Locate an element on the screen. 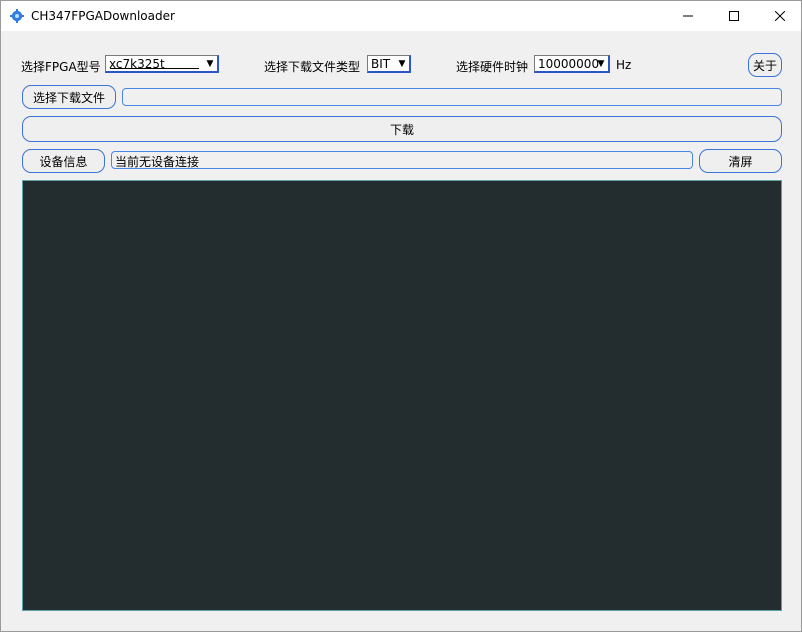  minimize-icon is located at coordinates (688, 16).